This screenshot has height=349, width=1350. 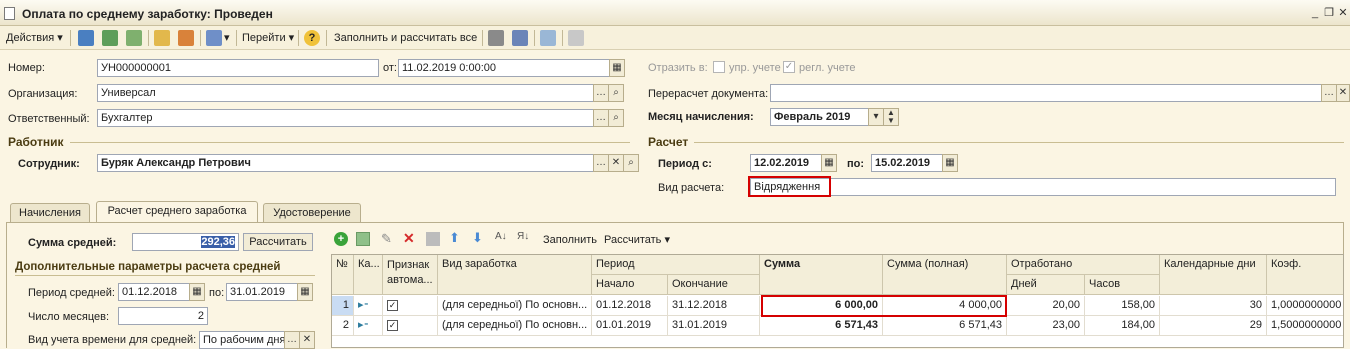 I want to click on list-icon, so click(x=496, y=38).